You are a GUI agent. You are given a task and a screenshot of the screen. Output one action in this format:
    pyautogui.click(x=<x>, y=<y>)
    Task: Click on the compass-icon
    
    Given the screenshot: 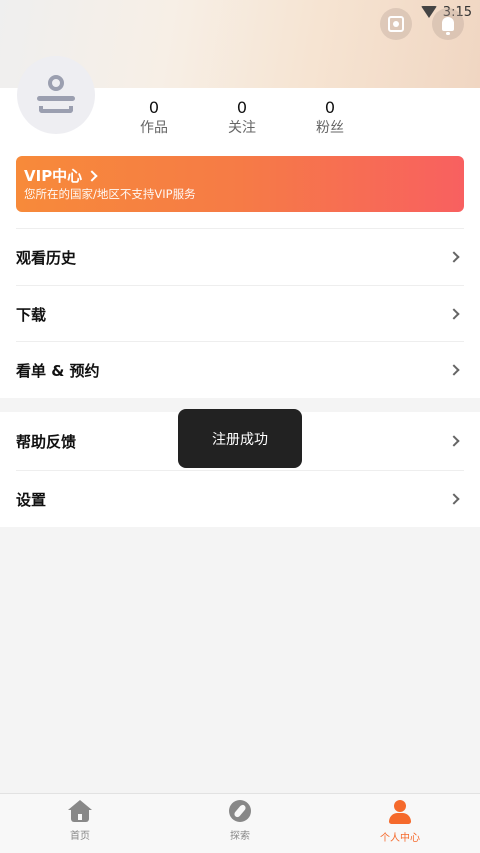 What is the action you would take?
    pyautogui.click(x=240, y=811)
    